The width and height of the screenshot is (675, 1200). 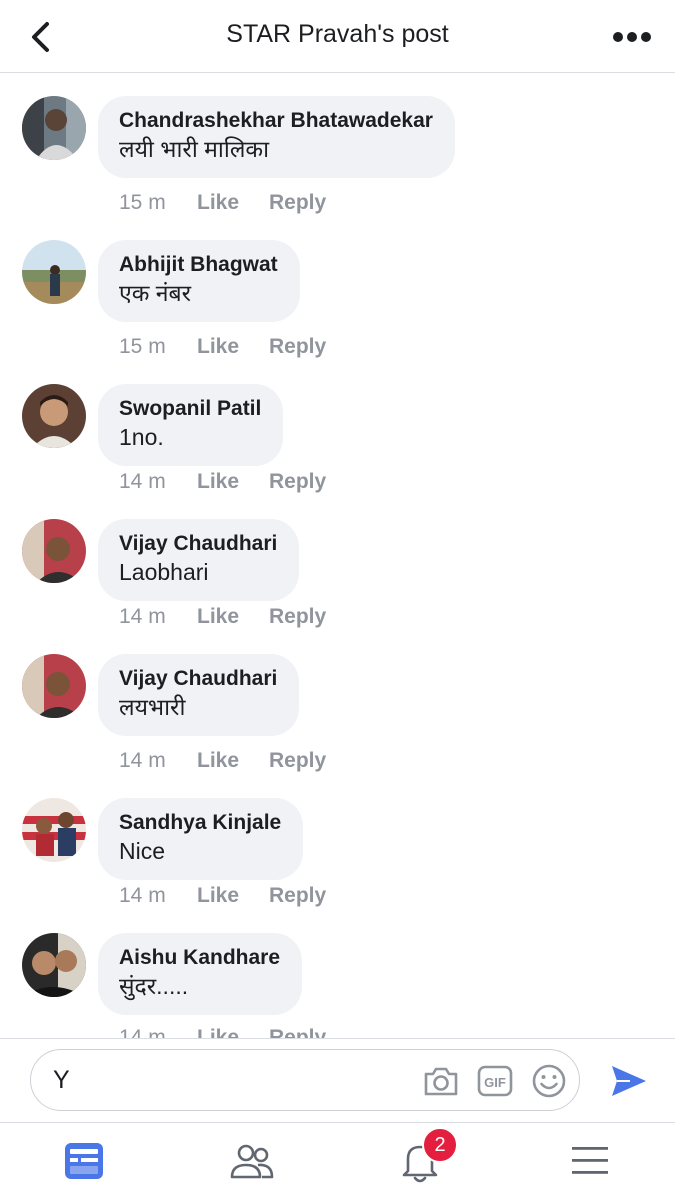 What do you see at coordinates (305, 1080) in the screenshot?
I see `comment-input: Y GIF` at bounding box center [305, 1080].